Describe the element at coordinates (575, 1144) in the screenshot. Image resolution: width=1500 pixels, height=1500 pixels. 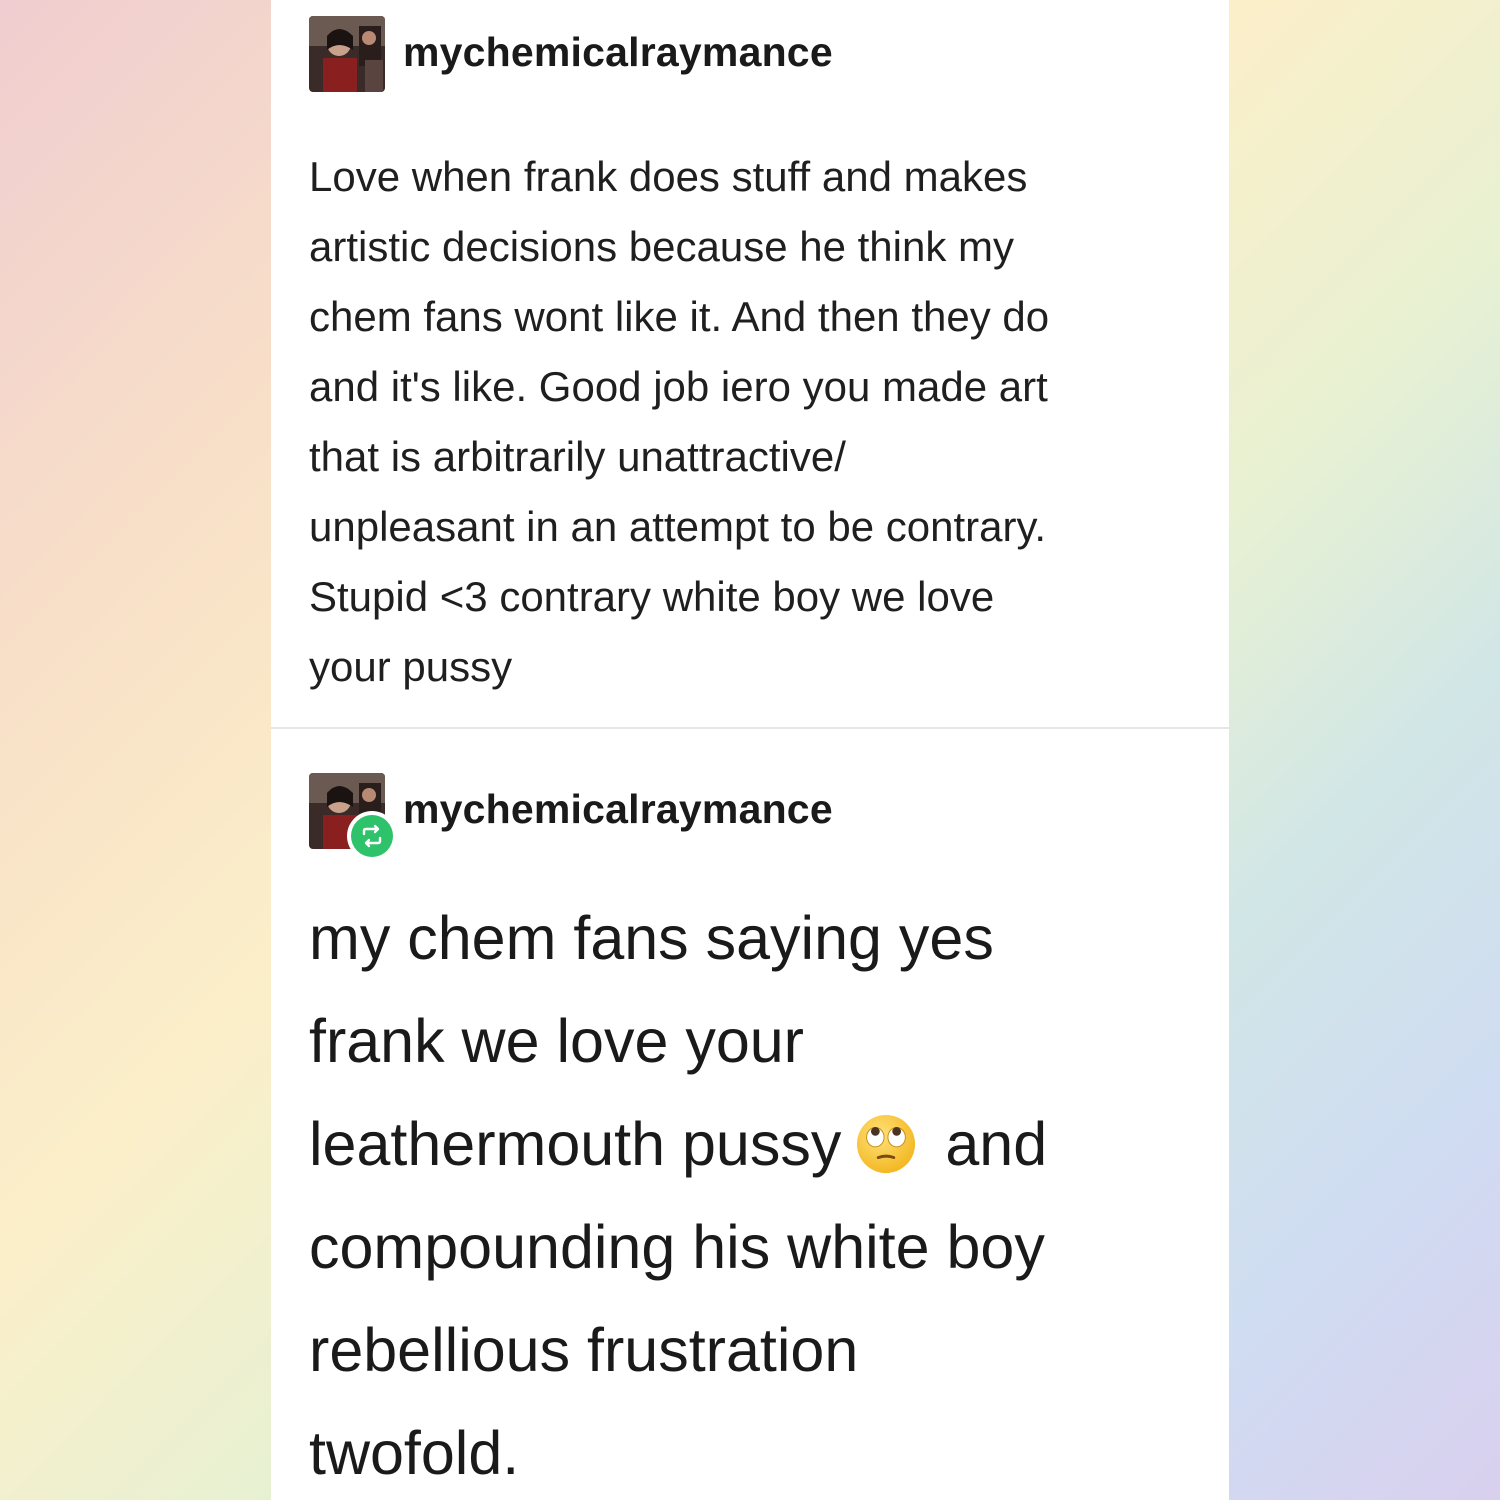
I see `body-line-text: leathermouth pussy` at that location.